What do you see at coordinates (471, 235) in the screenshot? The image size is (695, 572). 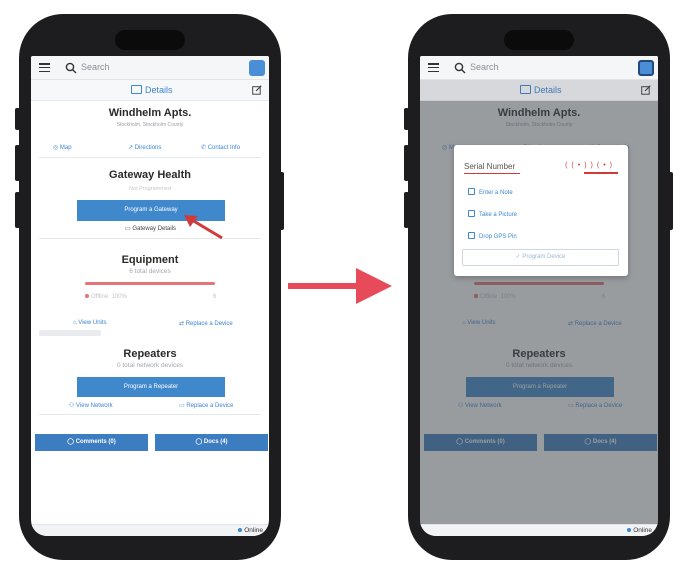 I see `gps-checkbox` at bounding box center [471, 235].